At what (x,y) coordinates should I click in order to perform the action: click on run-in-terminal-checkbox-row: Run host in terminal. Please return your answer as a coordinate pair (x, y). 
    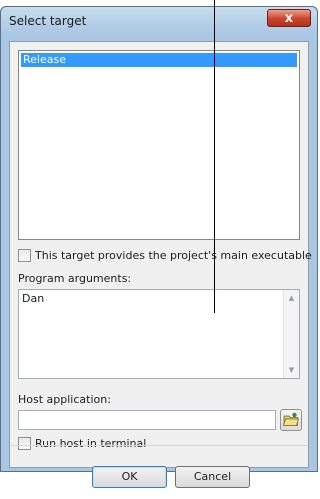
    Looking at the image, I should click on (82, 443).